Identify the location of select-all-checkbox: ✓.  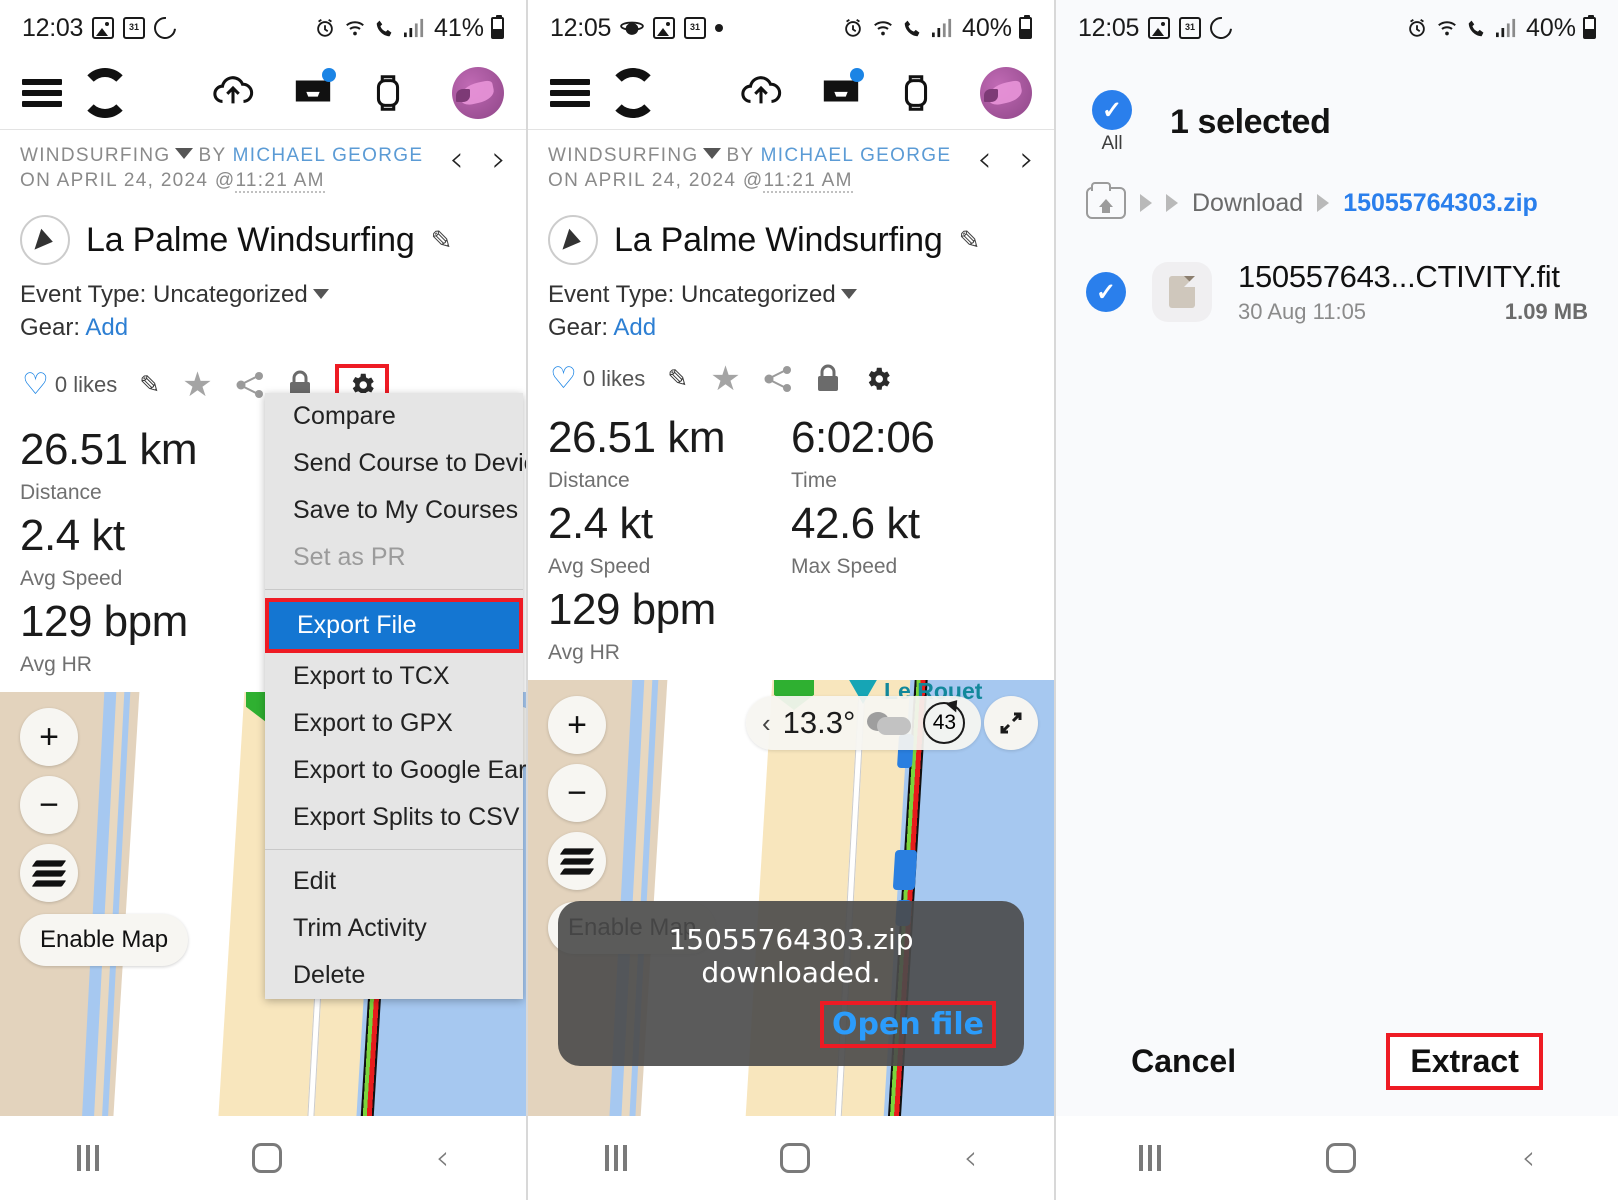
(1112, 110).